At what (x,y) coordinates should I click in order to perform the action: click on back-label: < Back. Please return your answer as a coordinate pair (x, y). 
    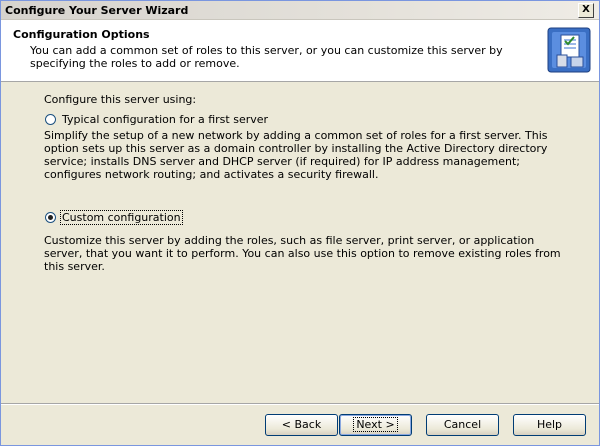
    Looking at the image, I should click on (301, 424).